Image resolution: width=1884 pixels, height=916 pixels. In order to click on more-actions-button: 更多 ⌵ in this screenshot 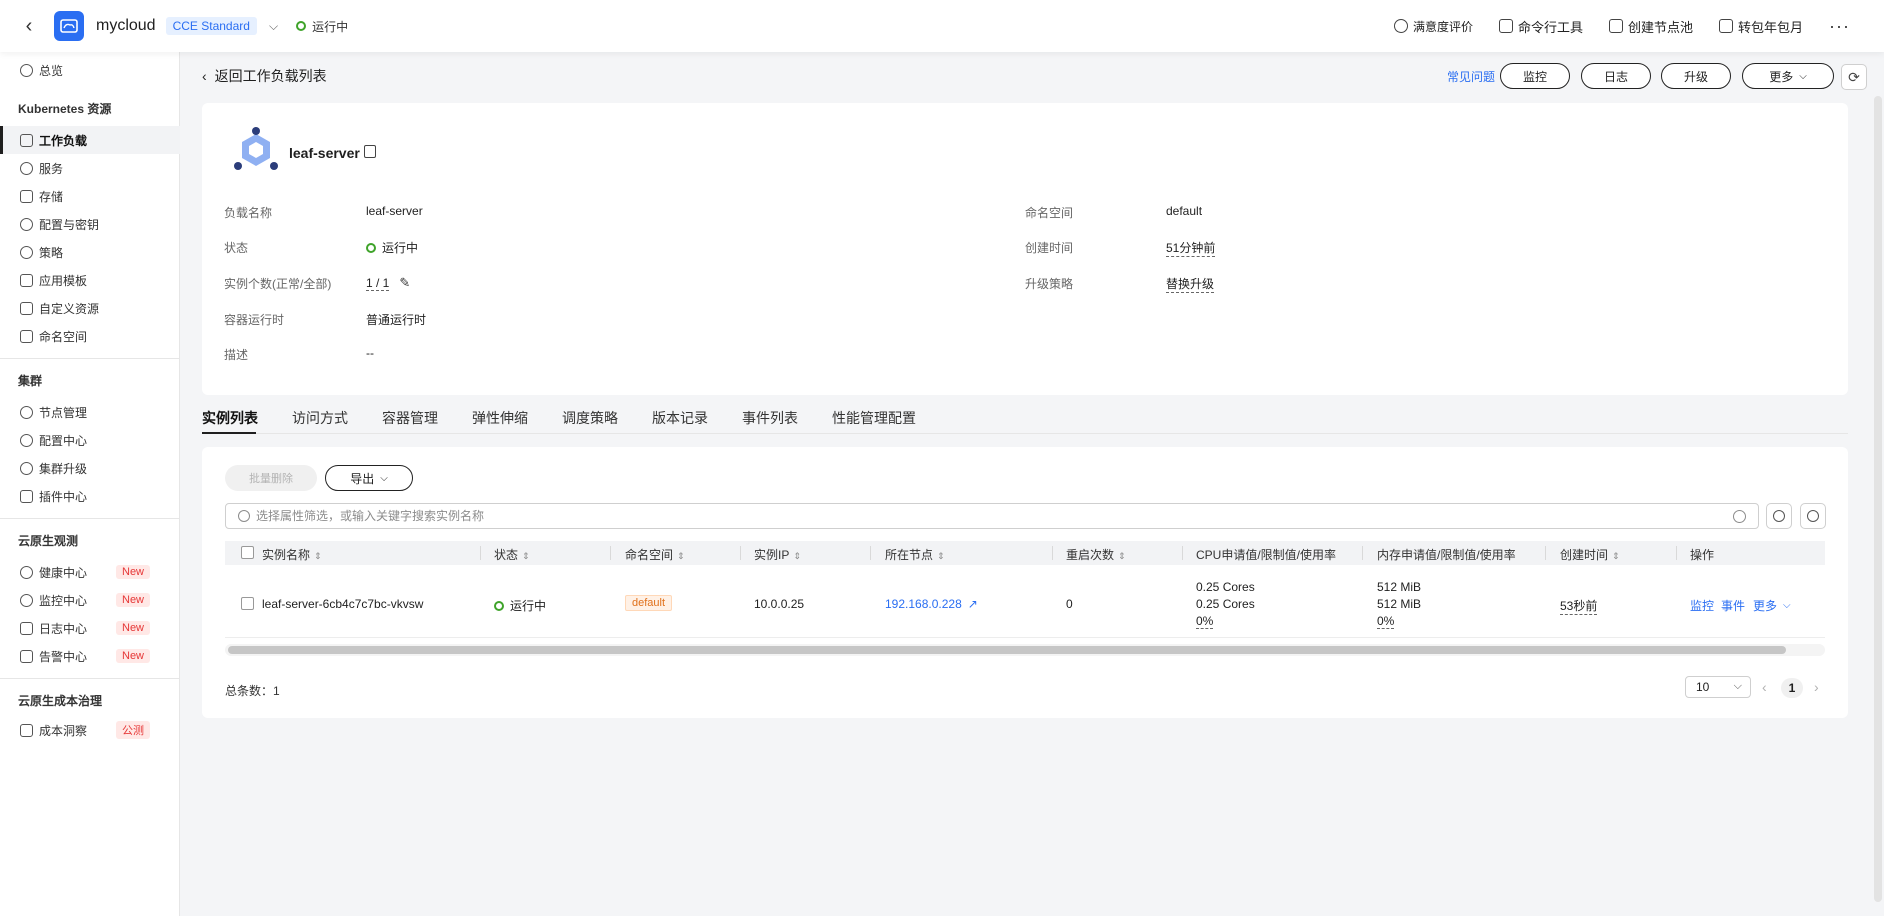, I will do `click(1788, 76)`.